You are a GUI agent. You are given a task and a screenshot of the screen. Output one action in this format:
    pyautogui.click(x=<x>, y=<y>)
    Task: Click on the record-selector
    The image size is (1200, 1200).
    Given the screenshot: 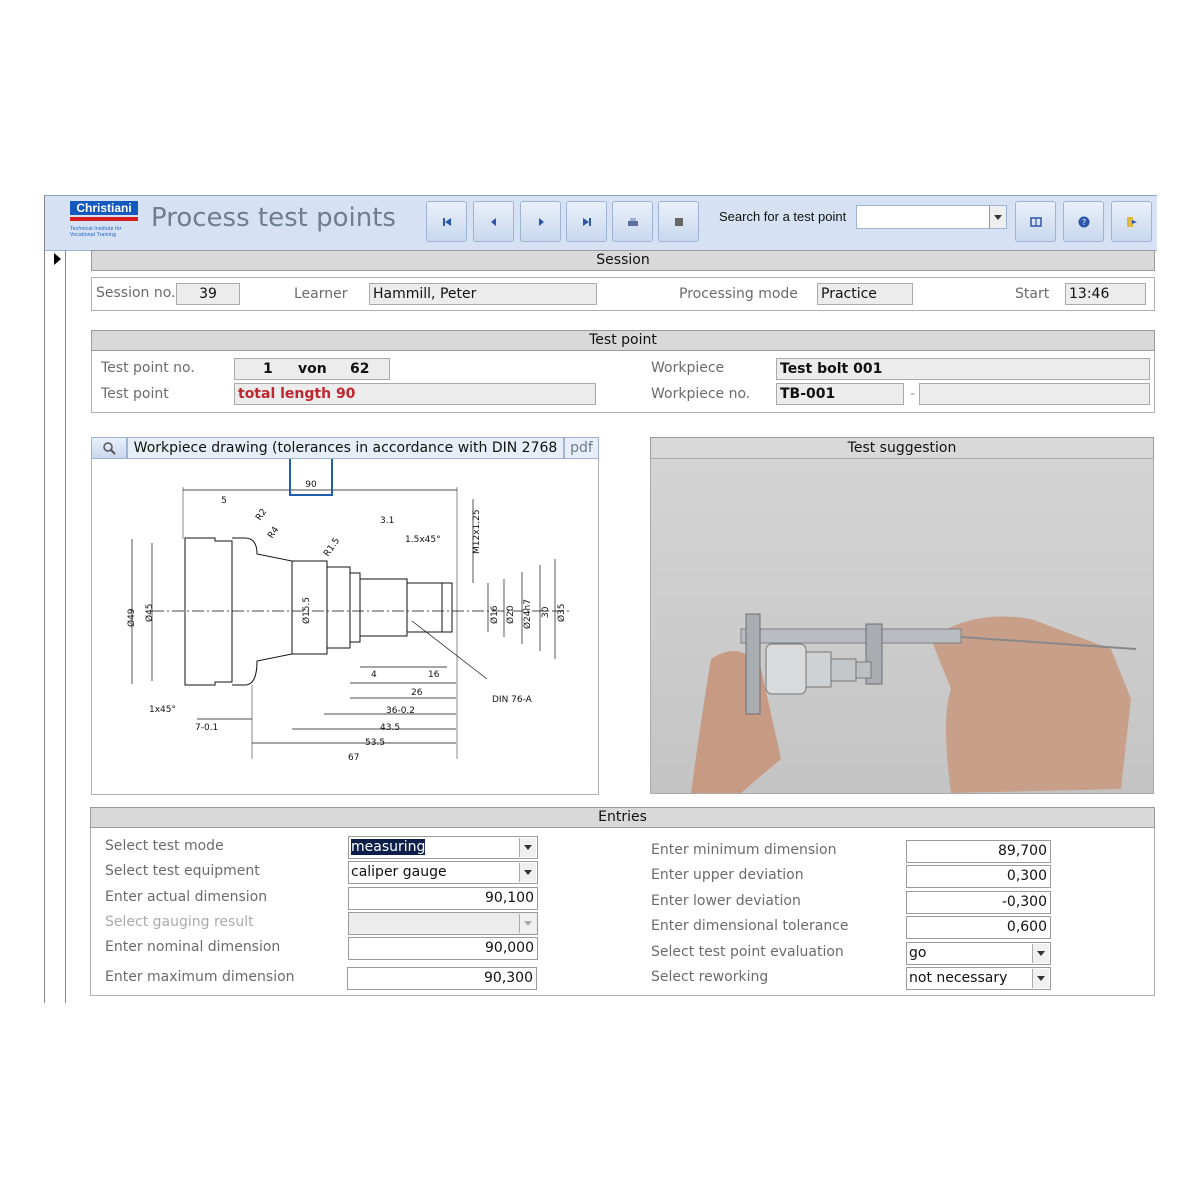 What is the action you would take?
    pyautogui.click(x=55, y=626)
    